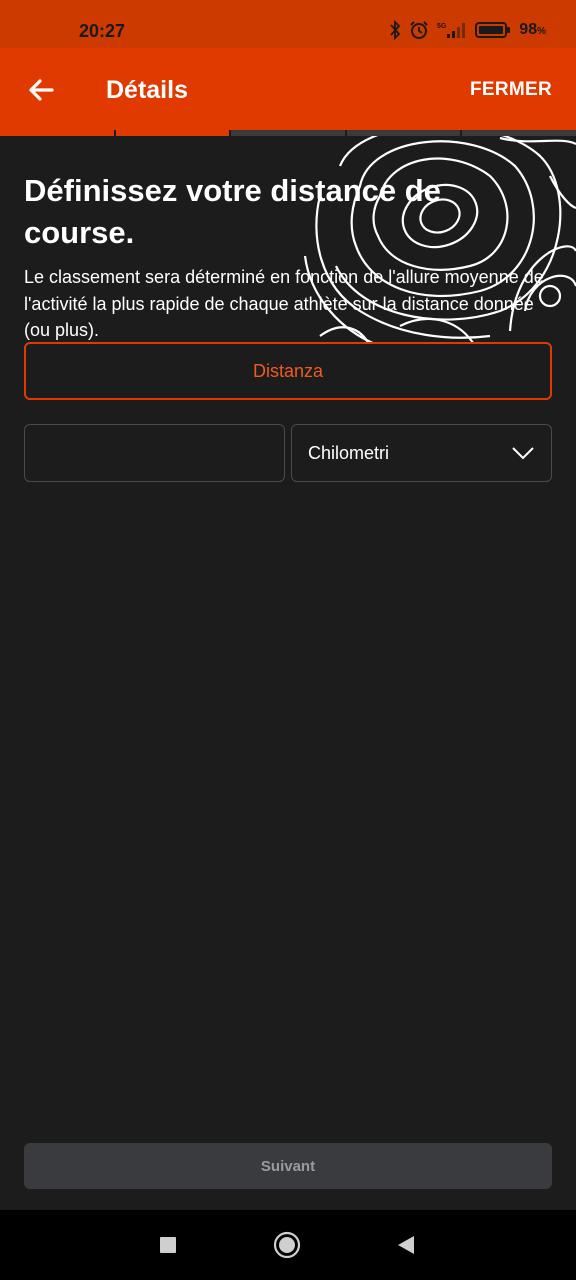  What do you see at coordinates (493, 30) in the screenshot?
I see `battery-icon` at bounding box center [493, 30].